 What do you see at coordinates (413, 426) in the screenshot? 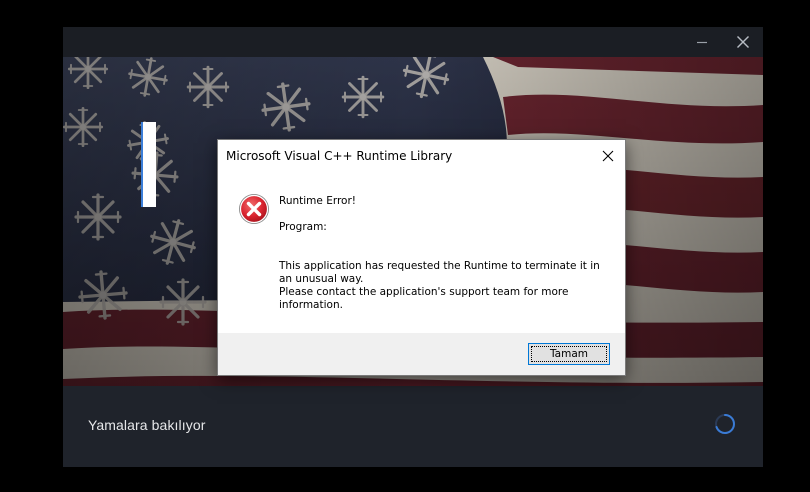
I see `launcher-footer: Yamalara bakılıyor` at bounding box center [413, 426].